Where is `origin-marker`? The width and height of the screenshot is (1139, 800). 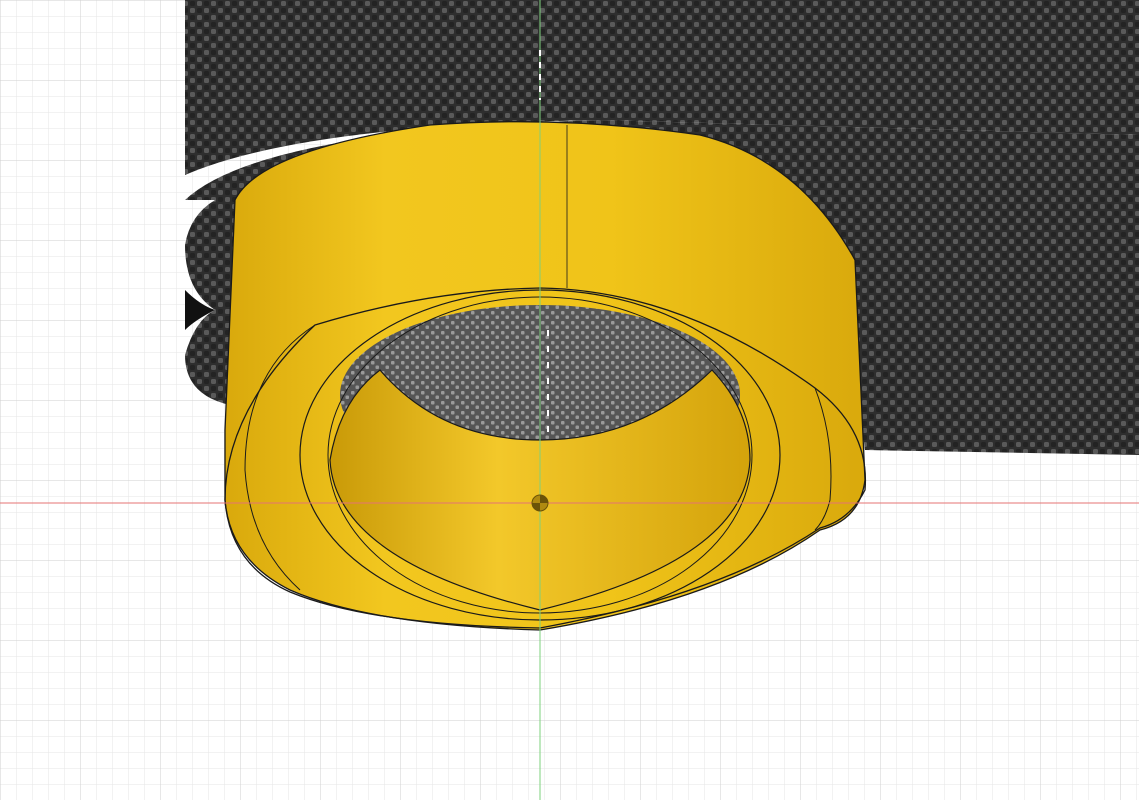
origin-marker is located at coordinates (540, 503).